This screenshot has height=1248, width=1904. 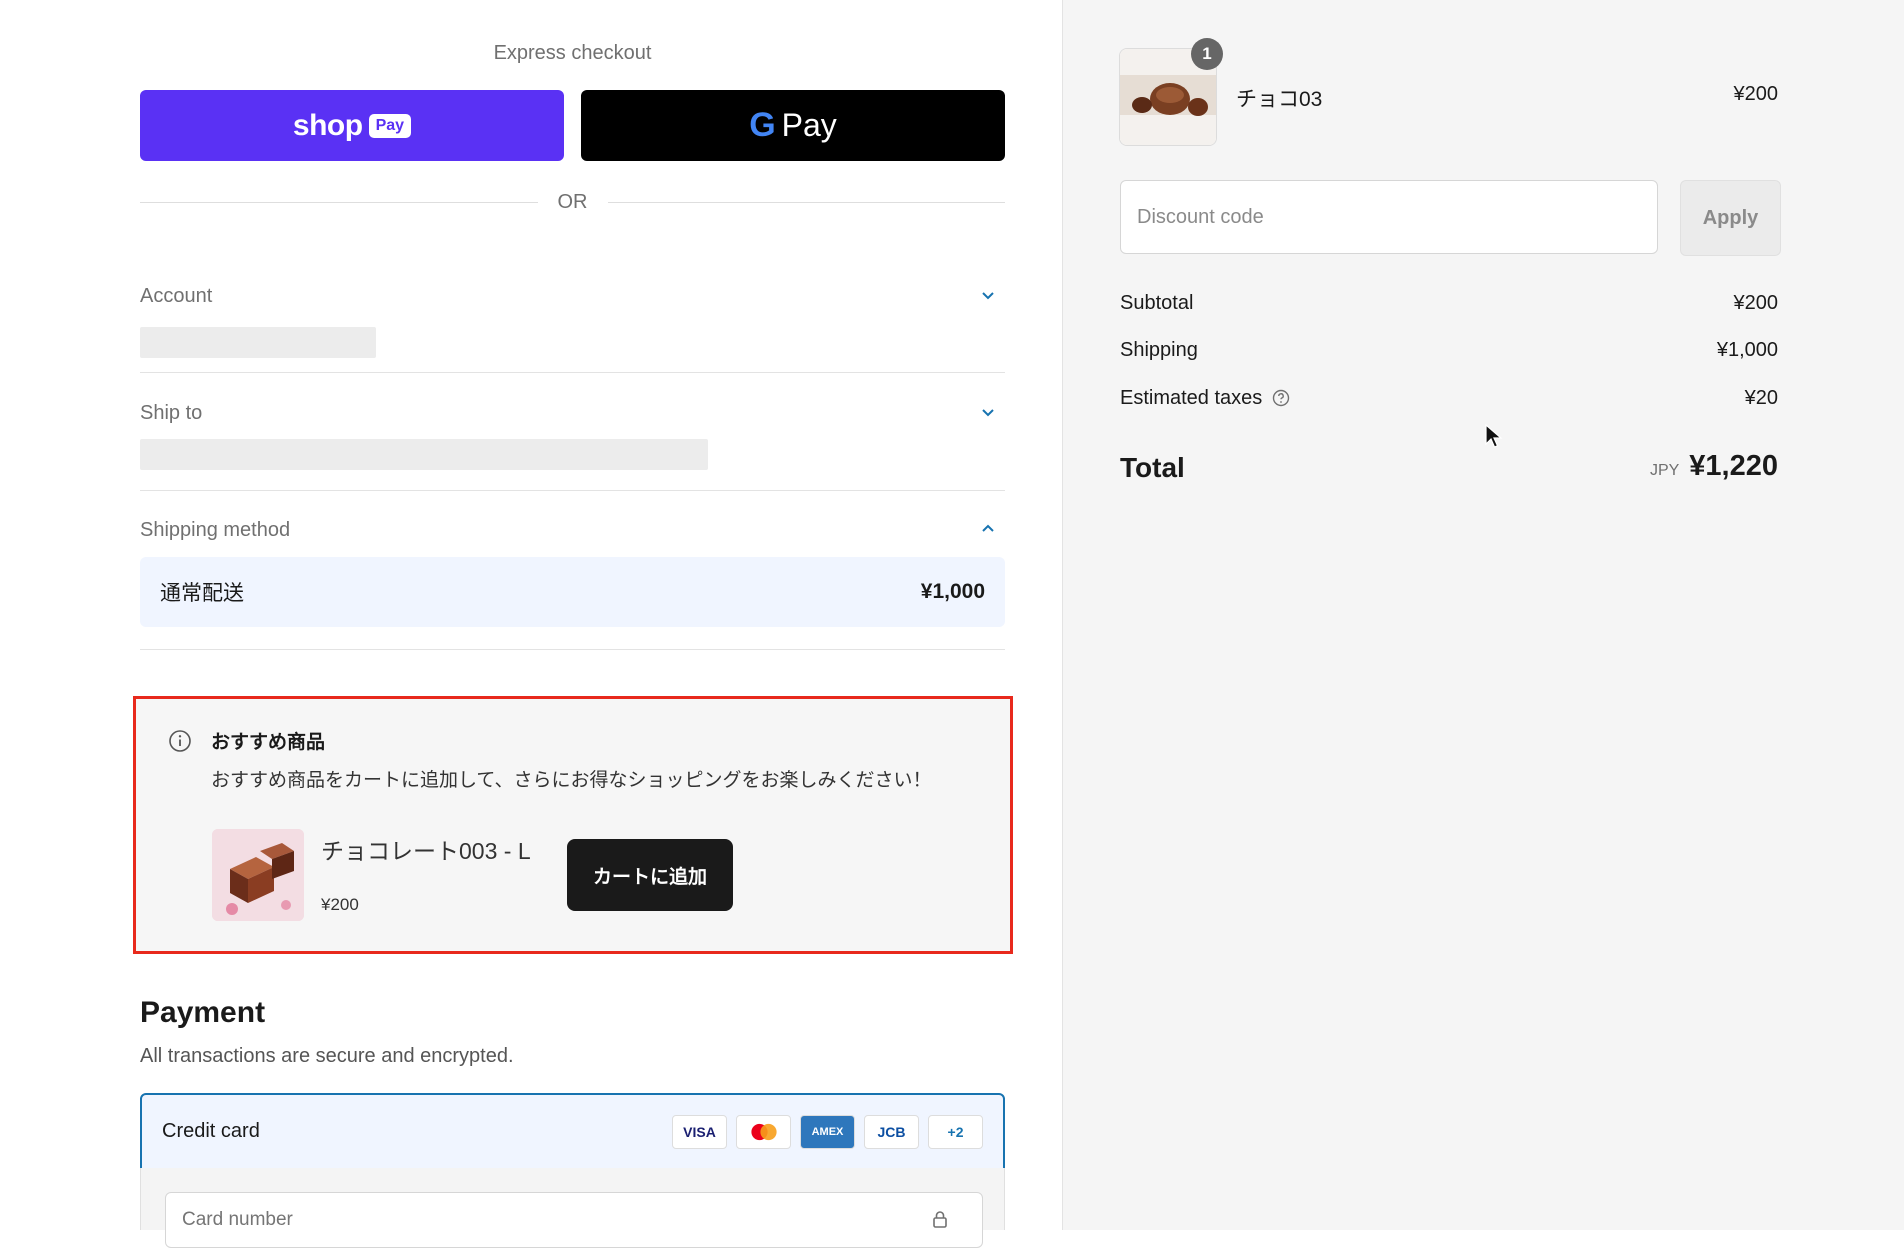 What do you see at coordinates (572, 53) in the screenshot?
I see `express-checkout-title: Express checkout` at bounding box center [572, 53].